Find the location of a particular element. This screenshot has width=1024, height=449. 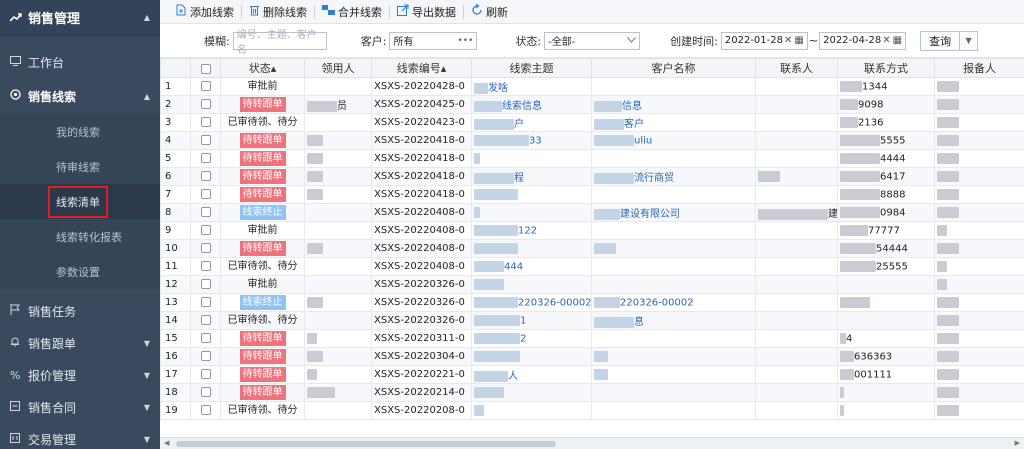

lead-topic: 程 is located at coordinates (519, 178).